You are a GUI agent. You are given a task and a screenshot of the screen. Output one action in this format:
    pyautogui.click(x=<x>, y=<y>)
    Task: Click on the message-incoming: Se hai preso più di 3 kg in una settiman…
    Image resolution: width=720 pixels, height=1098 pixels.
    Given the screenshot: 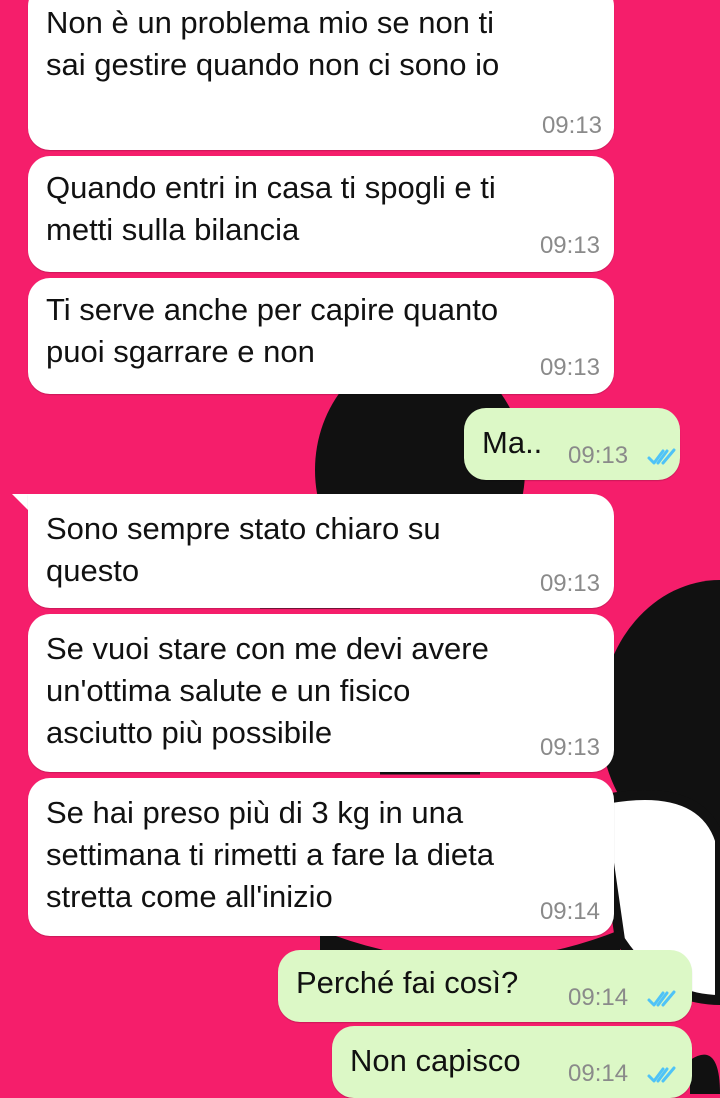 What is the action you would take?
    pyautogui.click(x=321, y=857)
    